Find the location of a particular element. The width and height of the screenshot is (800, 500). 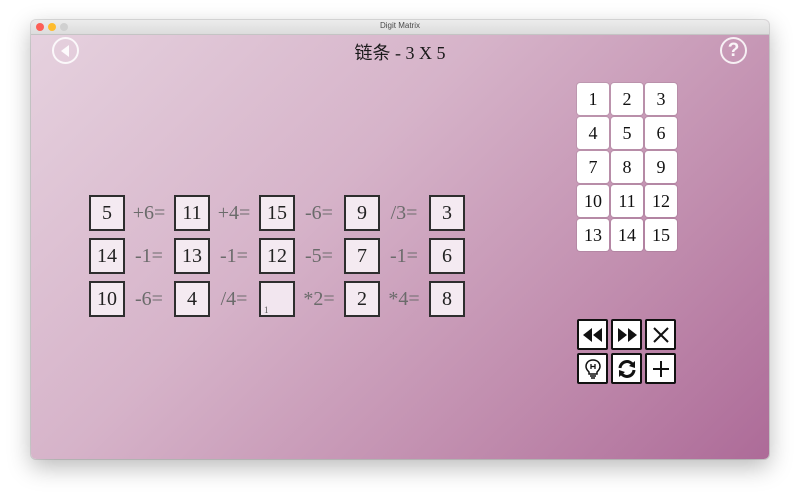

operator-label: /4= is located at coordinates (234, 299).